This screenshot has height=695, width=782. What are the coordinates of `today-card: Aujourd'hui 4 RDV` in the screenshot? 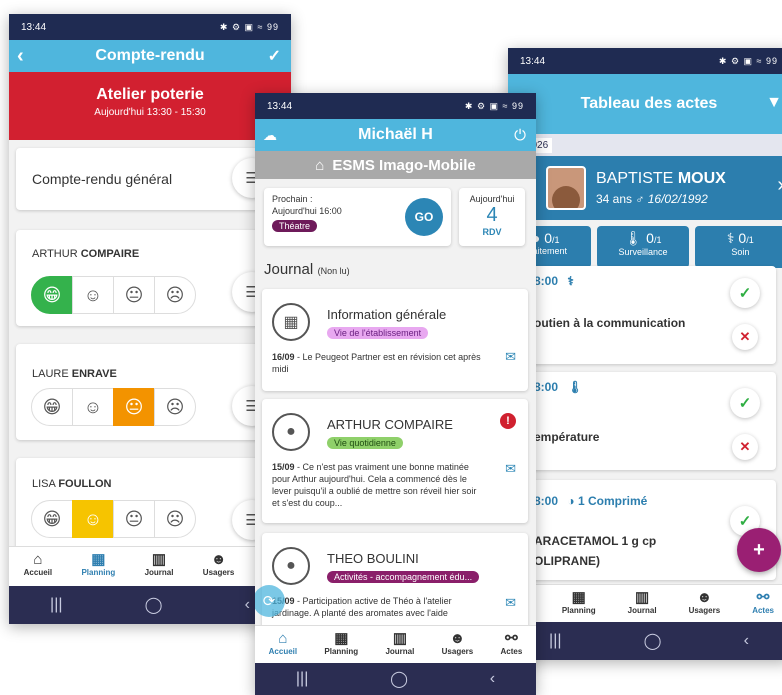 It's located at (492, 217).